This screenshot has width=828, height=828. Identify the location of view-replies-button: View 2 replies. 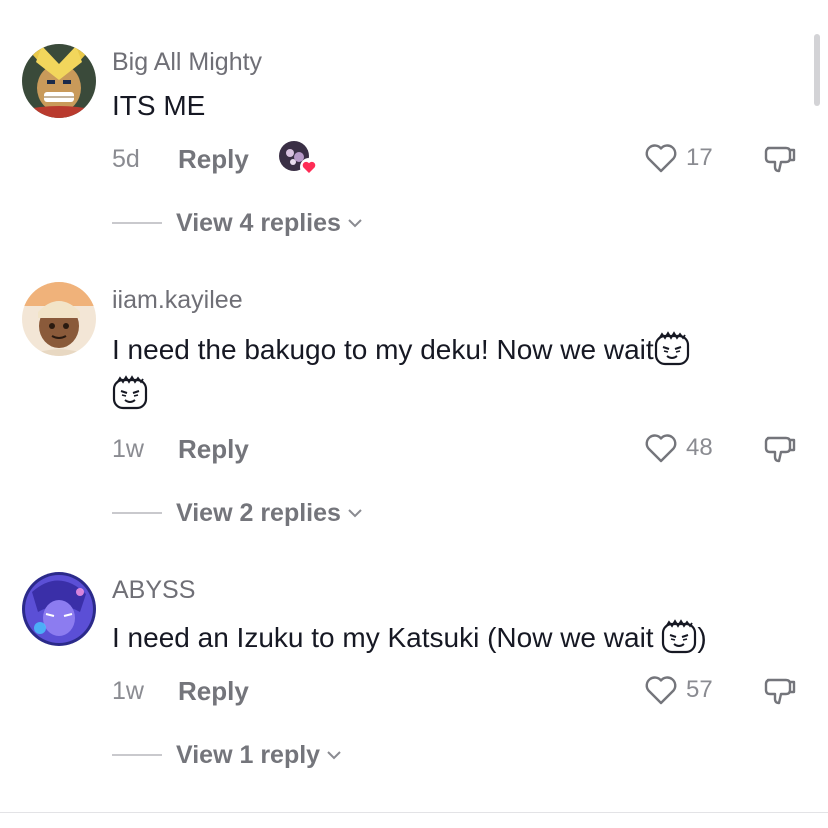
(237, 513).